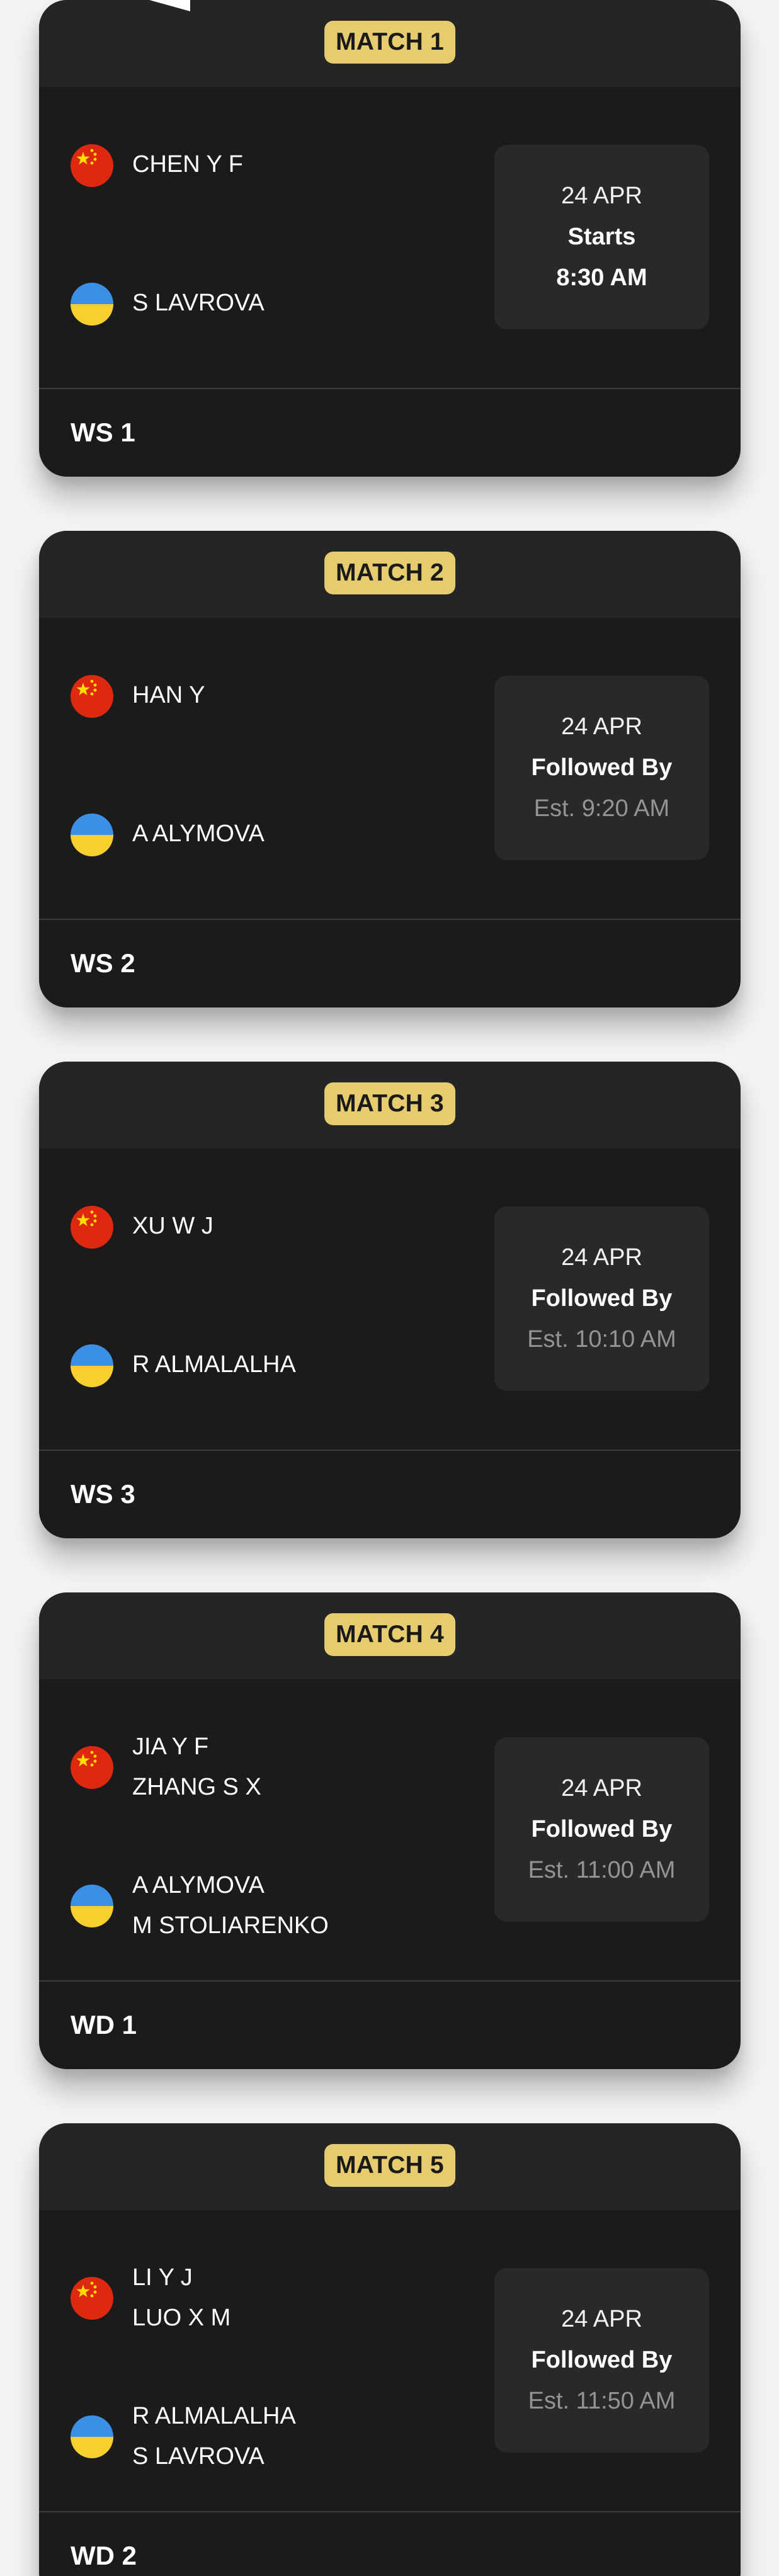 The height and width of the screenshot is (2576, 779). Describe the element at coordinates (167, 5) in the screenshot. I see `corner-mark` at that location.